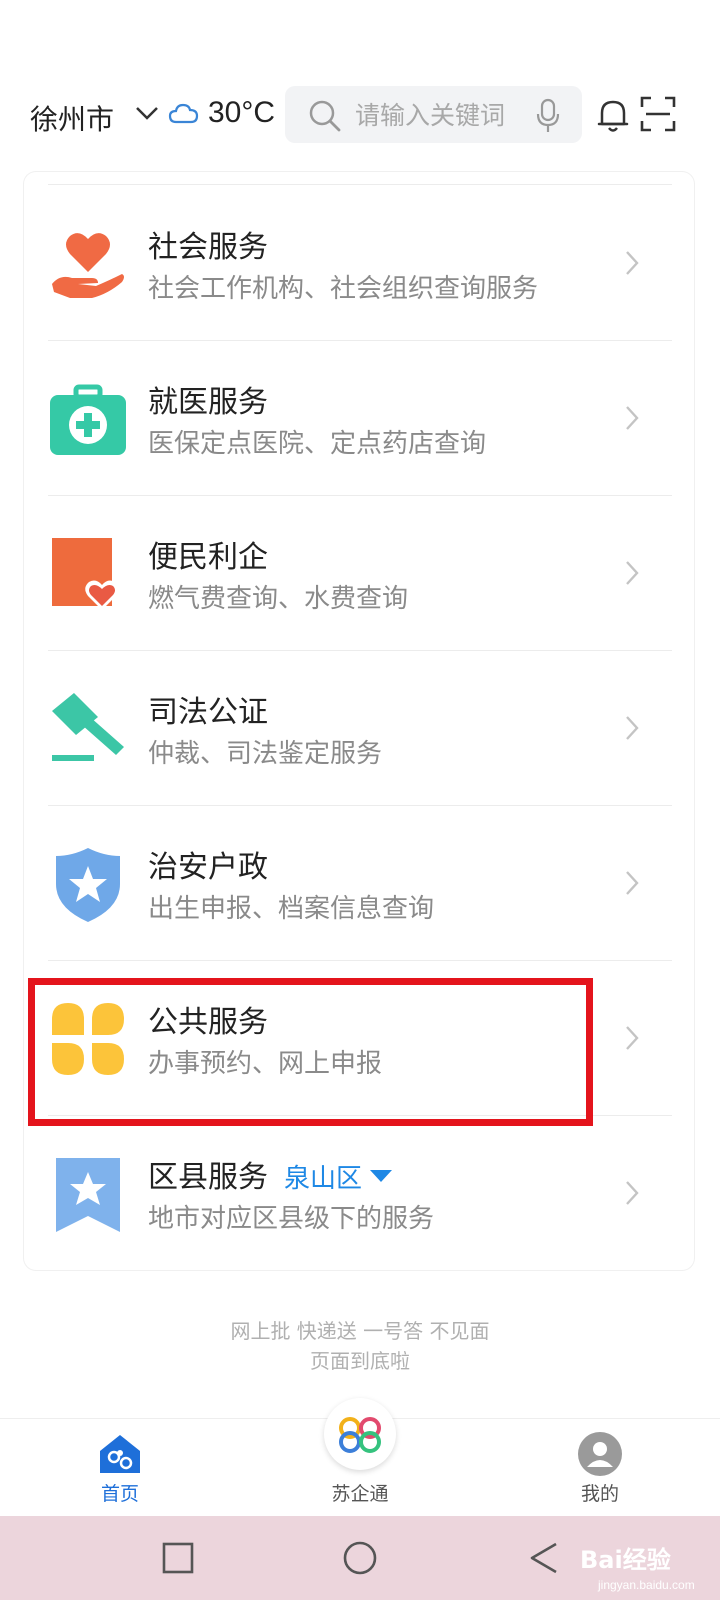 The image size is (720, 1600). I want to click on service-desc: 社会工作机构、社会组织查询服务, so click(343, 289).